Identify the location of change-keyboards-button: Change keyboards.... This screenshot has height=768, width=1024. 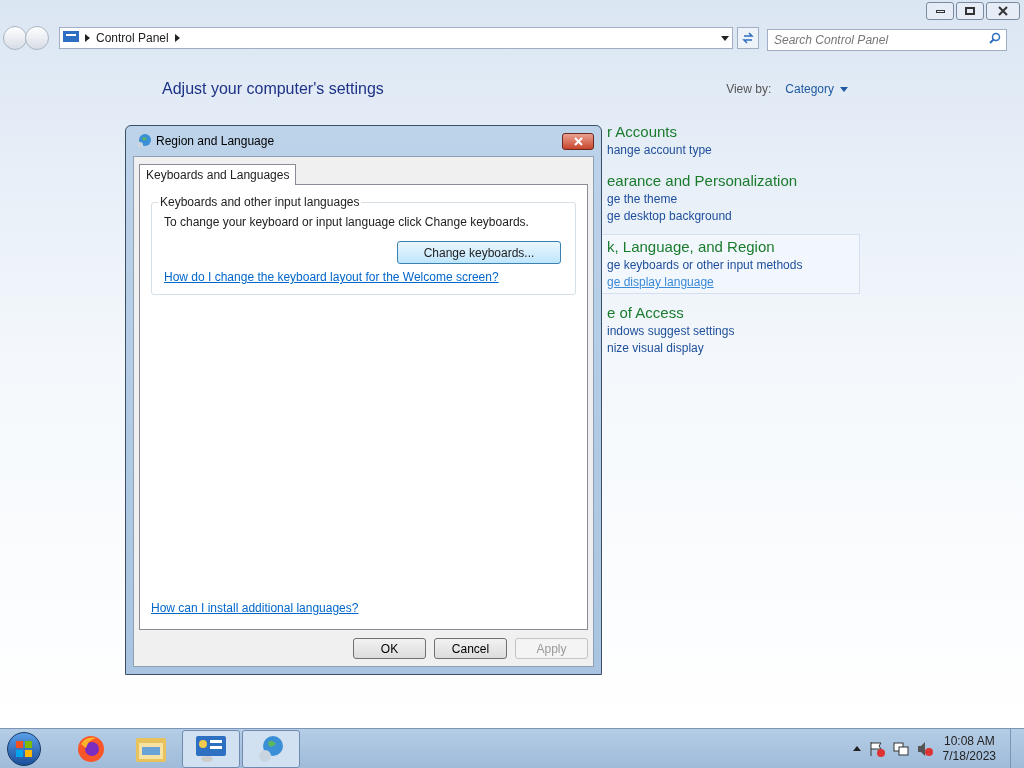
(479, 252).